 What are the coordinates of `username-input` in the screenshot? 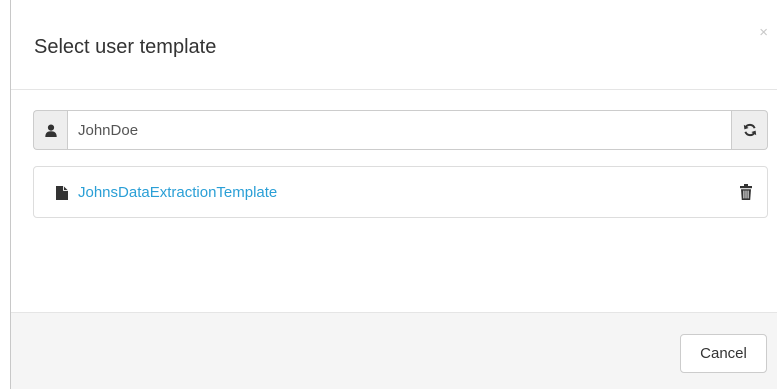 It's located at (399, 130).